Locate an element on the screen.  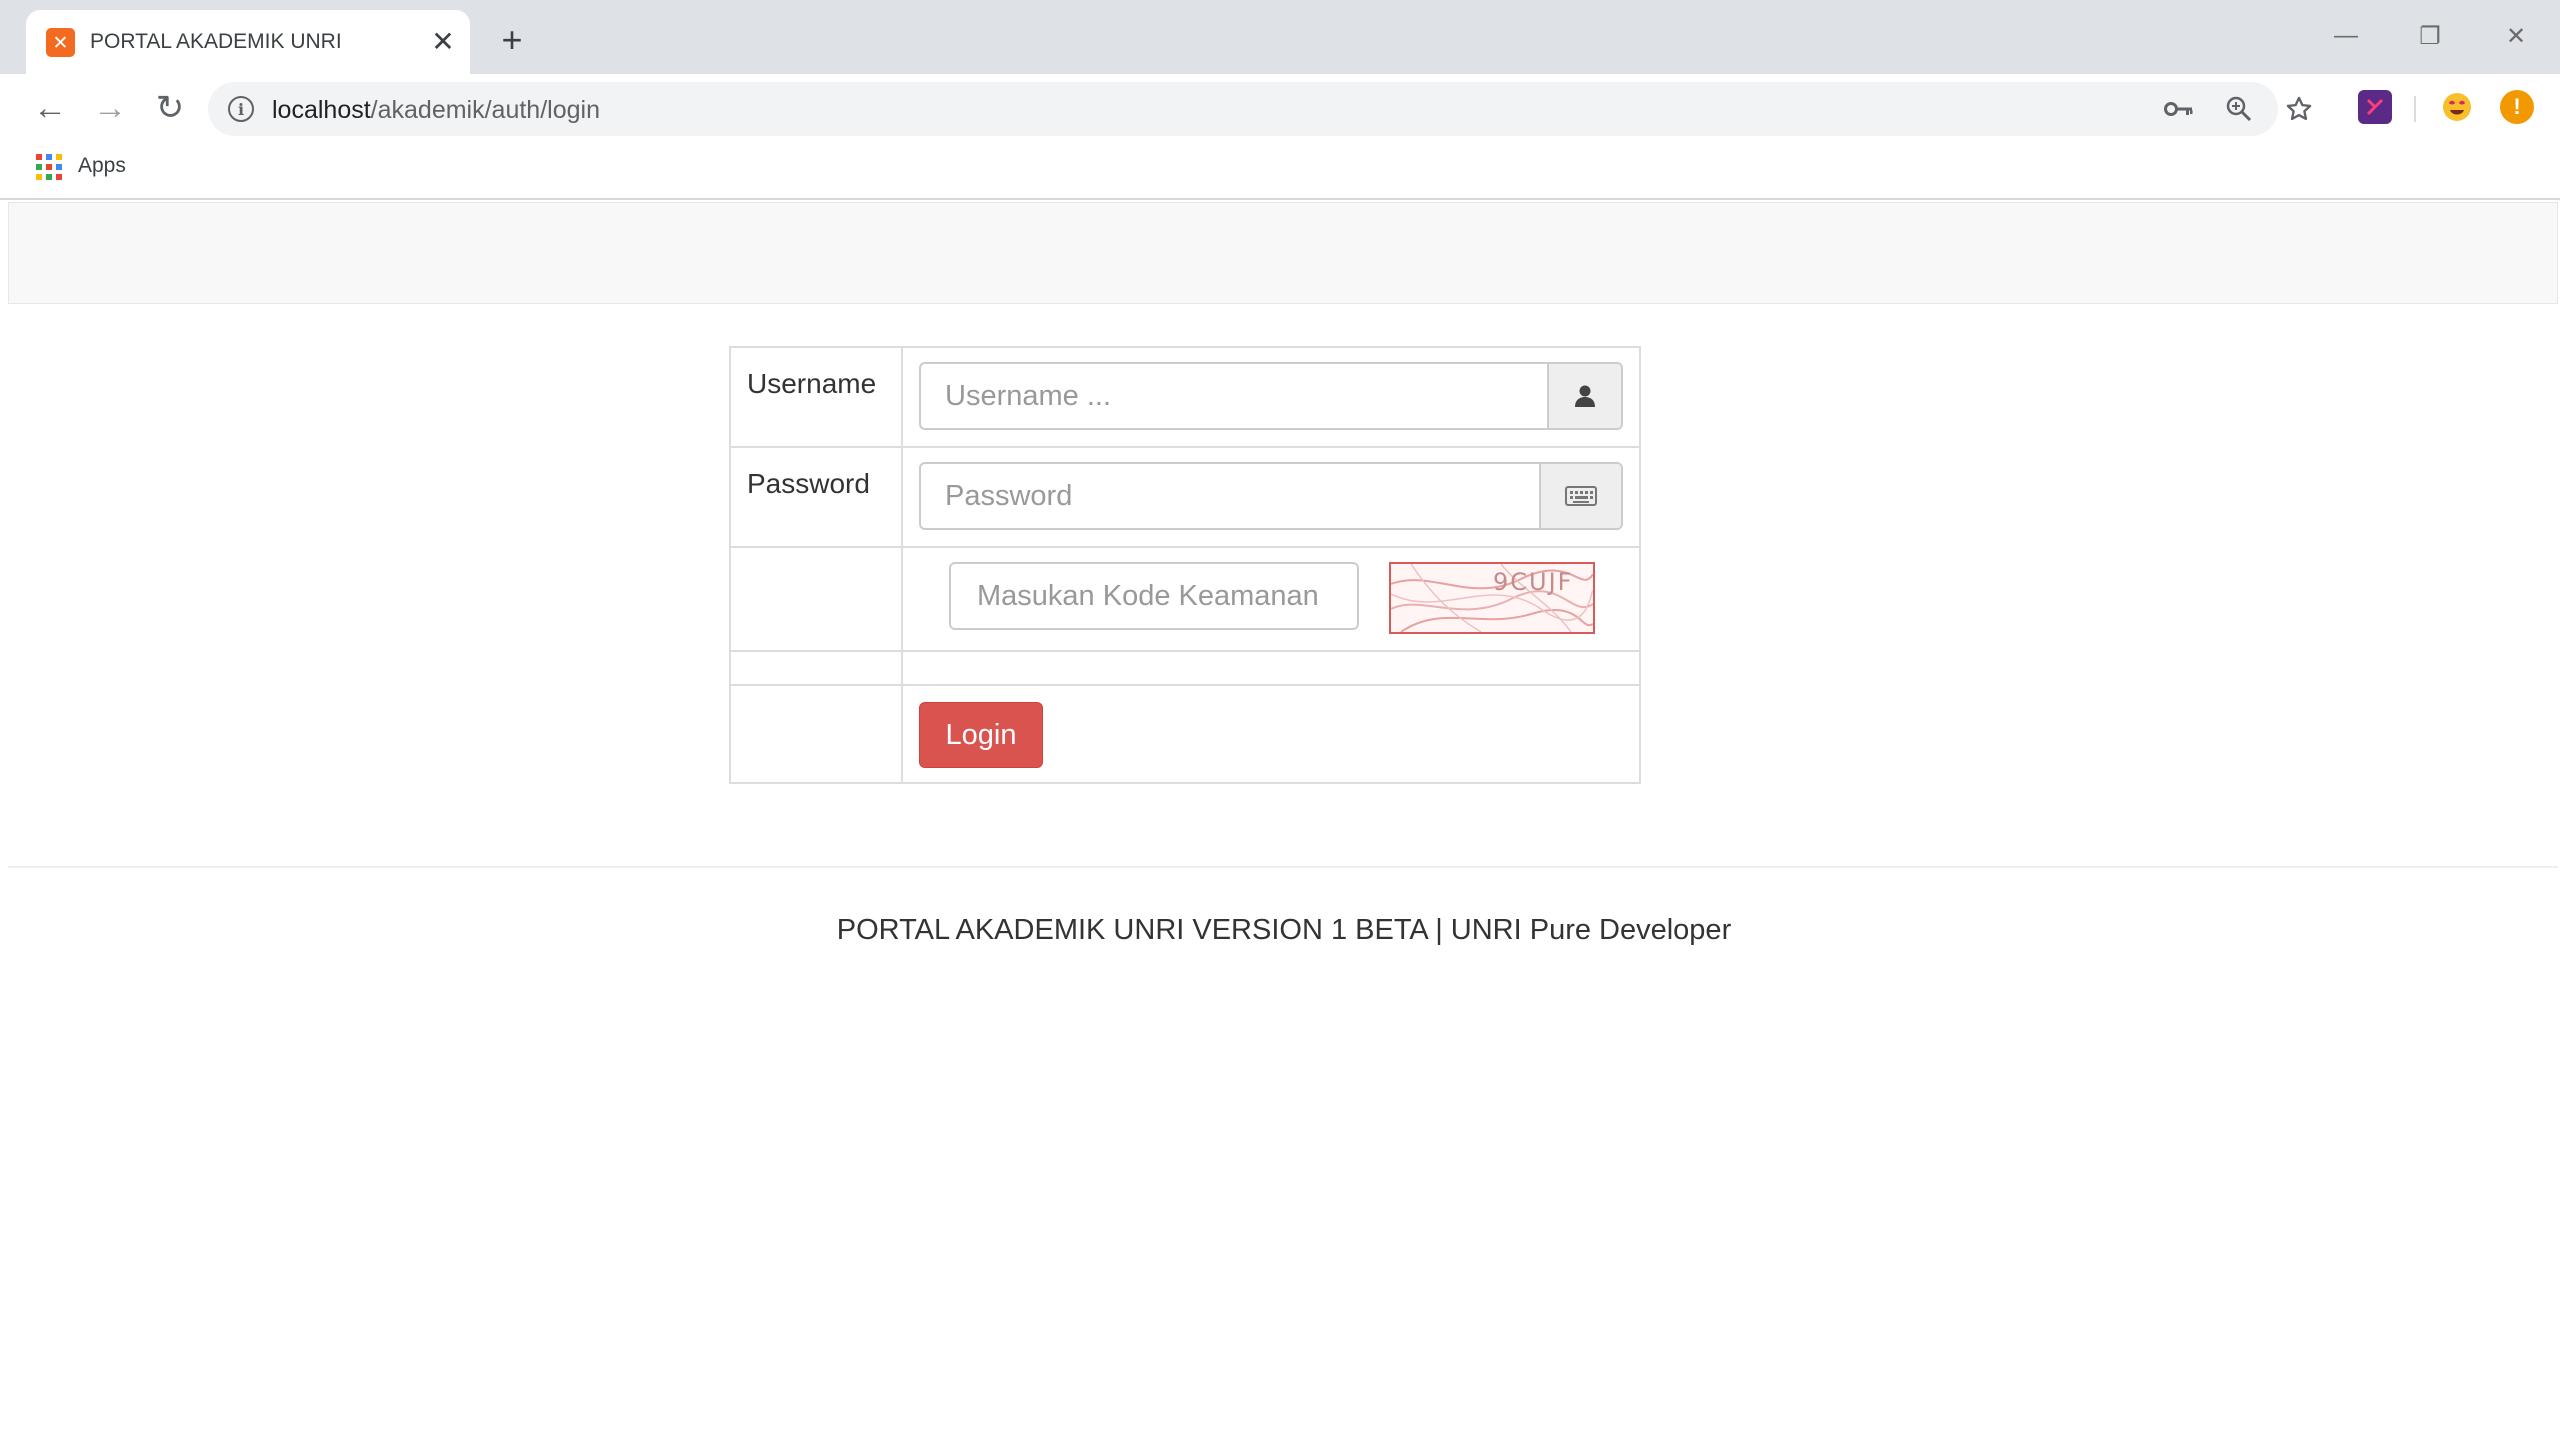
submit-label-cell is located at coordinates (817, 734).